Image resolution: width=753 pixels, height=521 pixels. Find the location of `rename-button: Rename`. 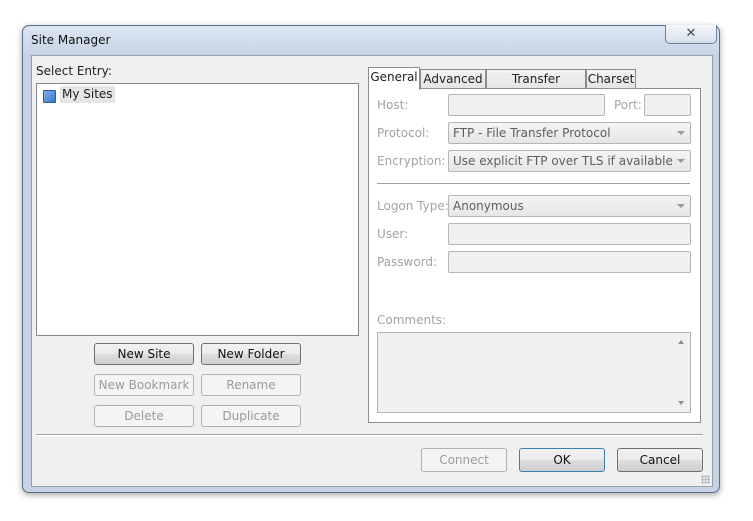

rename-button: Rename is located at coordinates (251, 385).